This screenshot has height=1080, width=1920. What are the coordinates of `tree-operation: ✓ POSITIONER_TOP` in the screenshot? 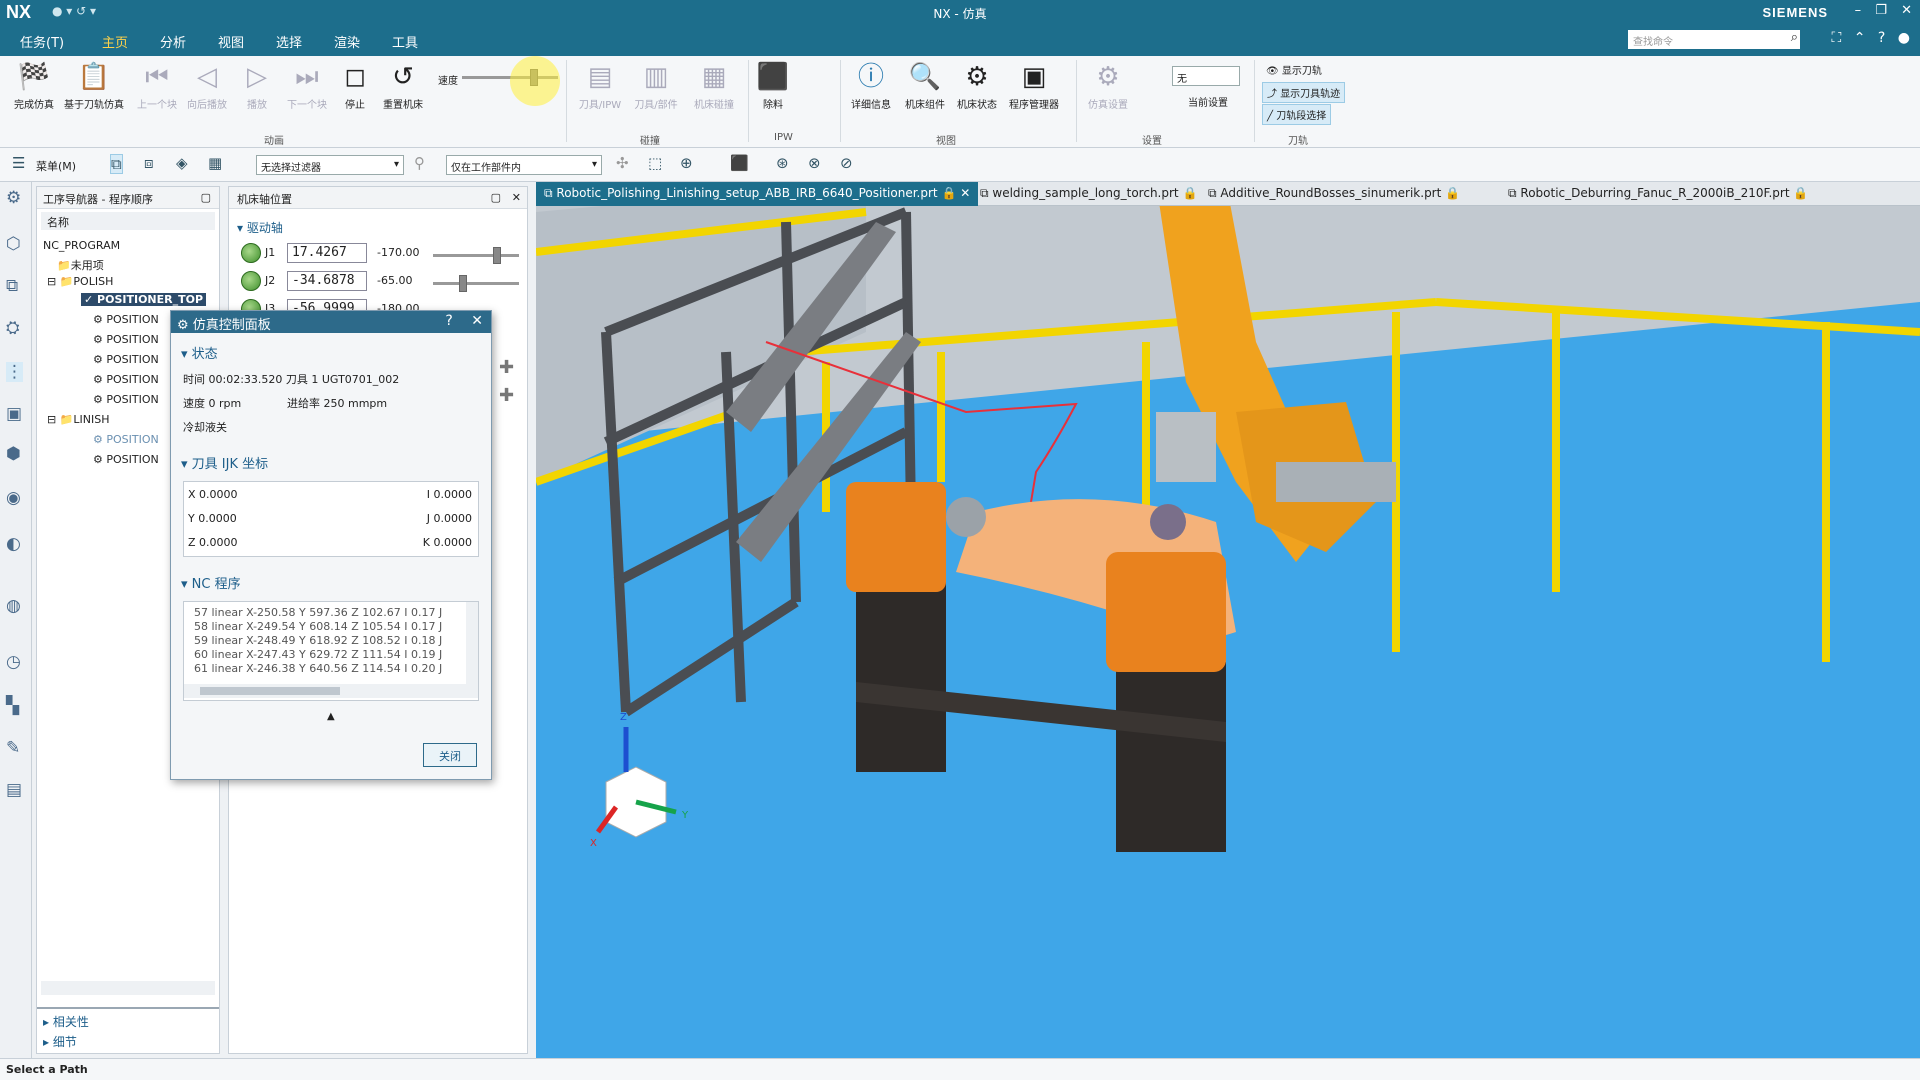 It's located at (144, 299).